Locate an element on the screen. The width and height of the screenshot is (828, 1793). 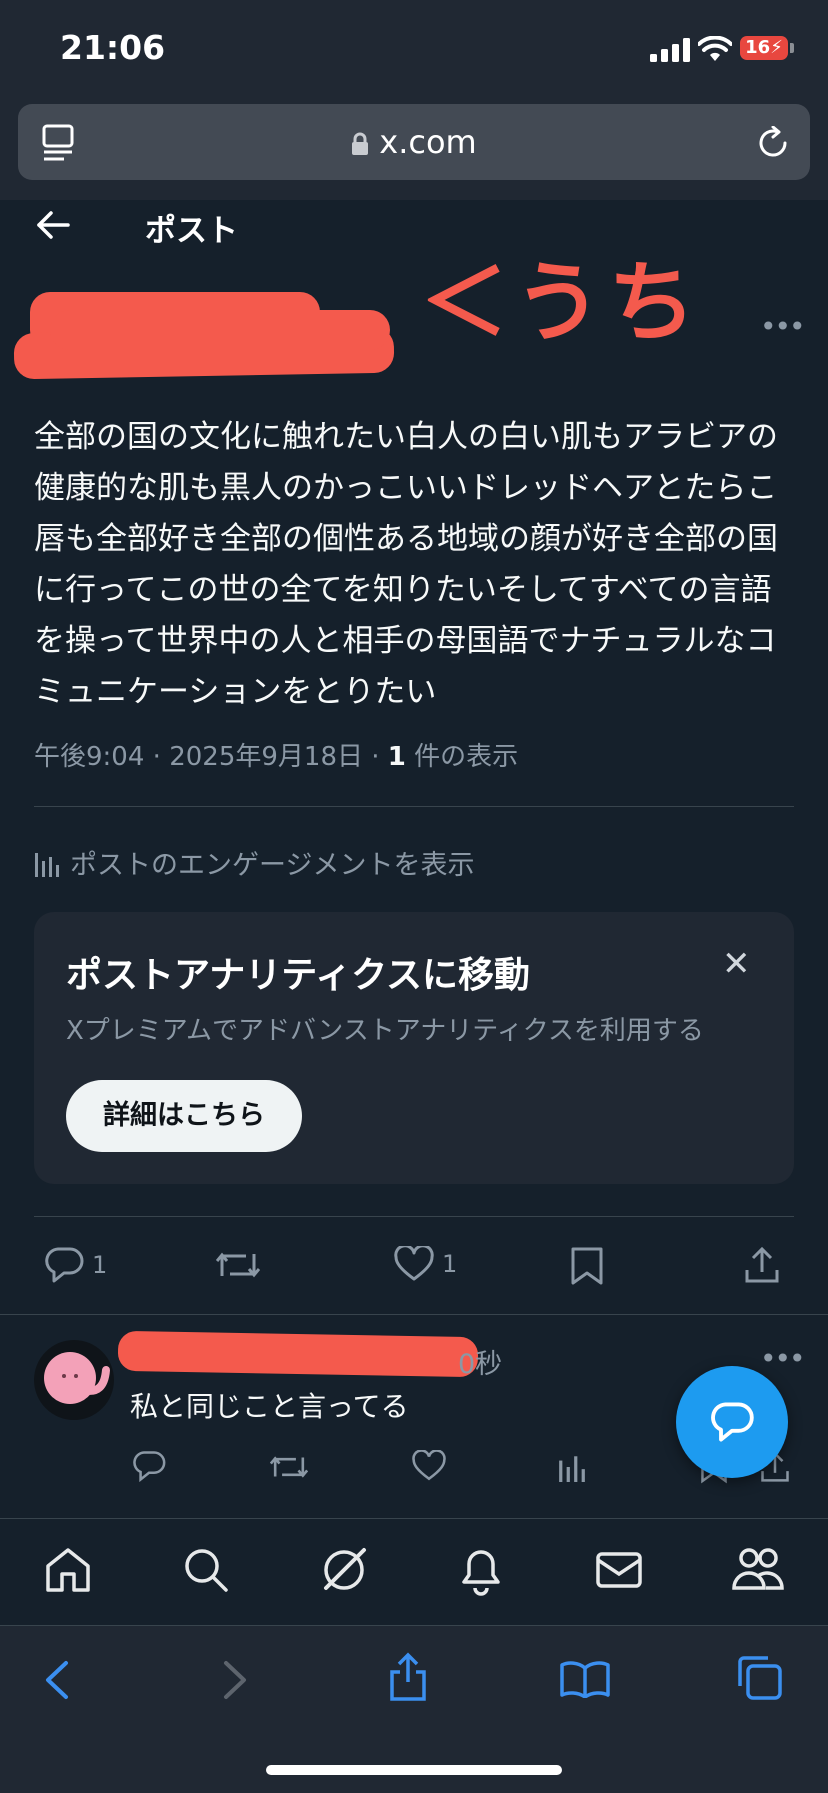
browser-forward-icon is located at coordinates (235, 1680).